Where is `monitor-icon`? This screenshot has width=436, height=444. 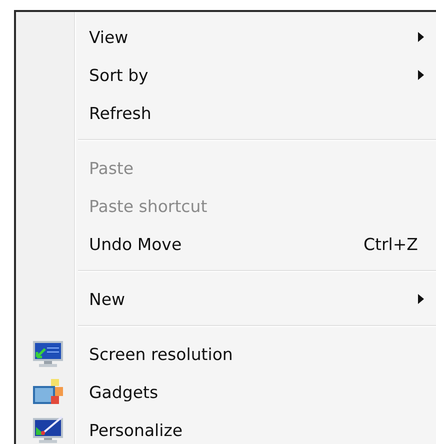 monitor-icon is located at coordinates (48, 354).